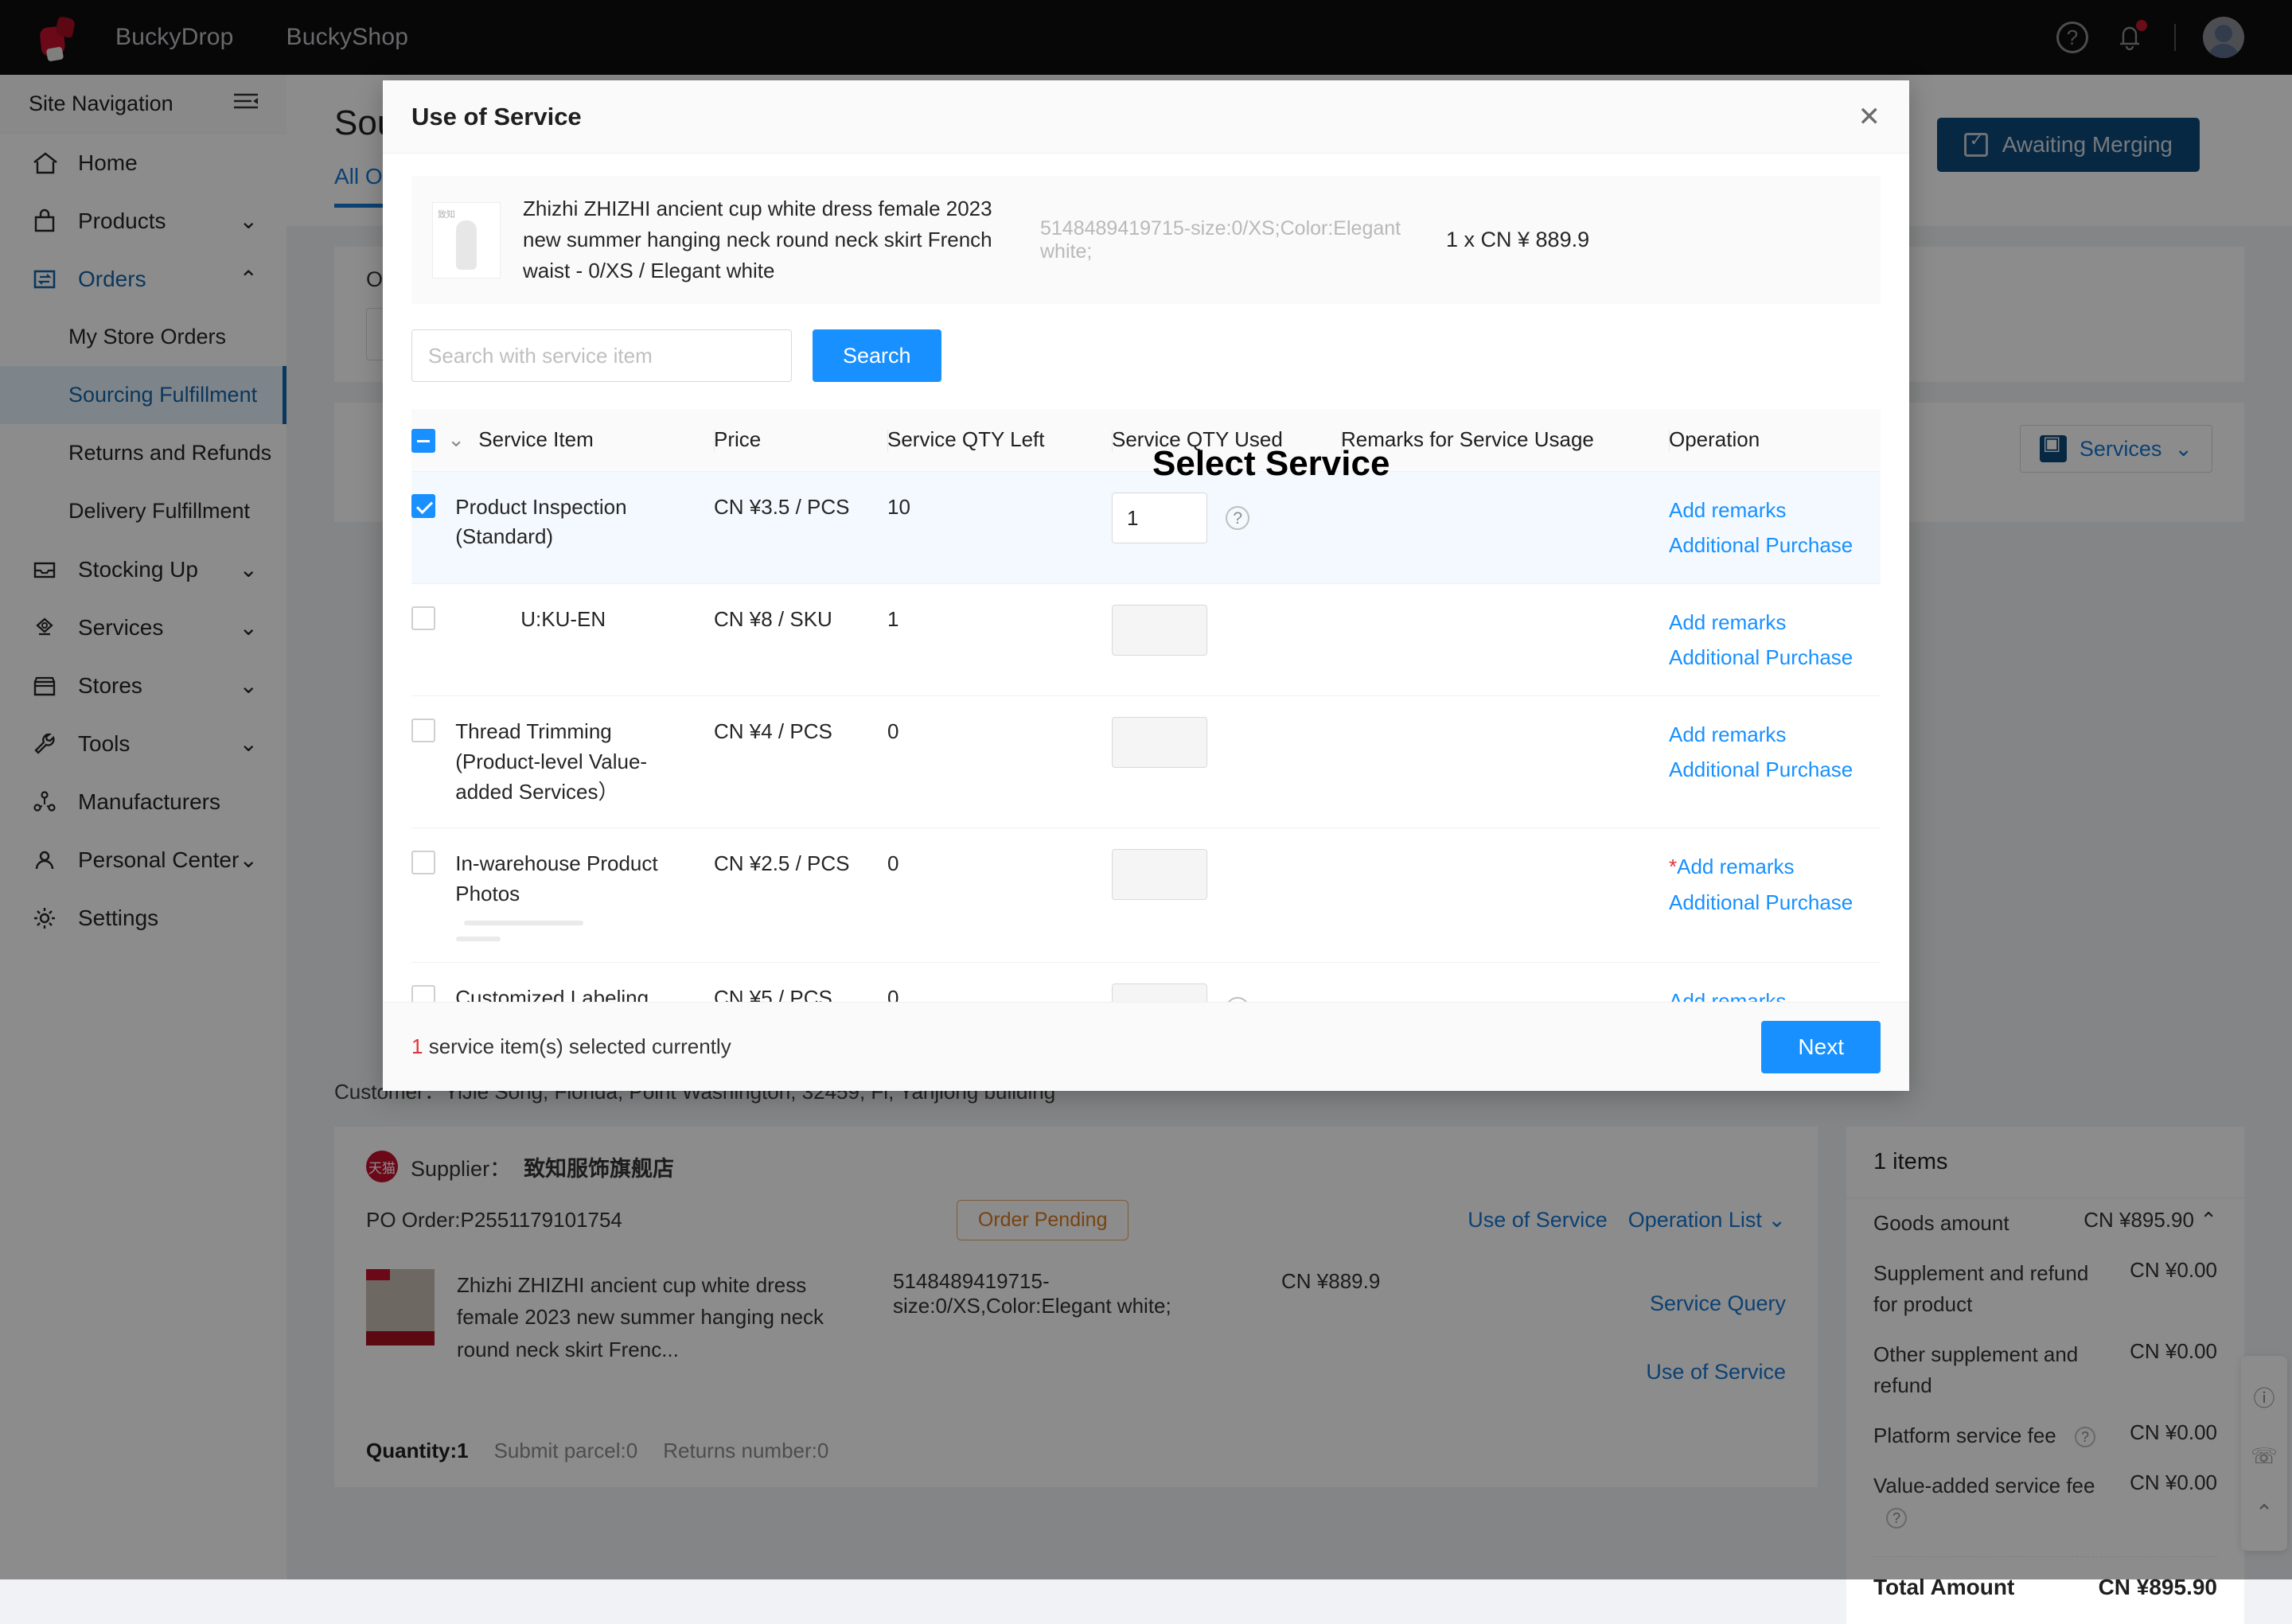 This screenshot has height=1624, width=2292. I want to click on cell-operation: *Add remarks Additional Purchase, so click(1775, 895).